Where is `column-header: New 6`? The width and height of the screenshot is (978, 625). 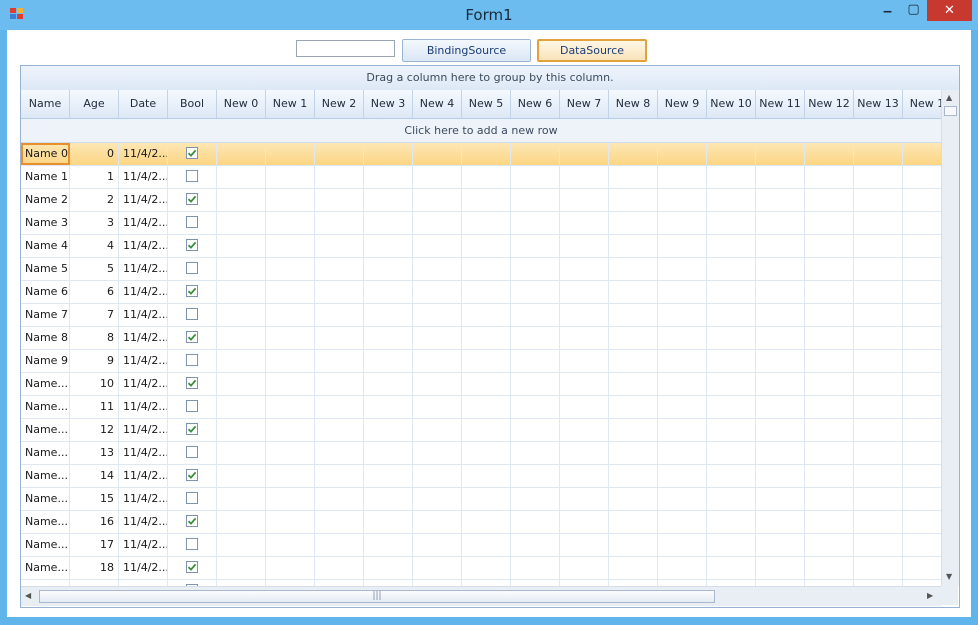 column-header: New 6 is located at coordinates (535, 104).